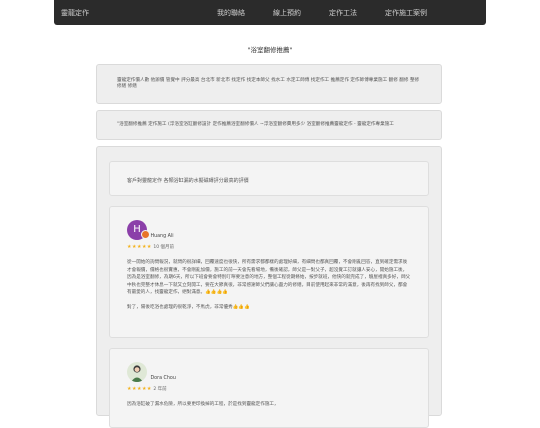  I want to click on nav-link-contact: 我的聯絡, so click(231, 13).